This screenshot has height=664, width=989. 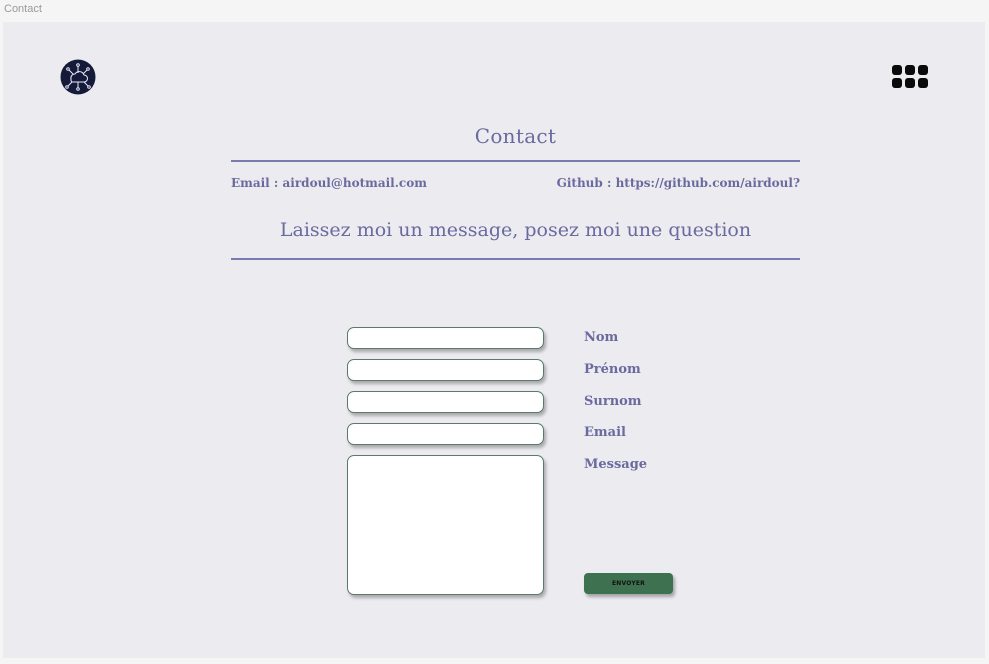 What do you see at coordinates (445, 338) in the screenshot?
I see `nom-input` at bounding box center [445, 338].